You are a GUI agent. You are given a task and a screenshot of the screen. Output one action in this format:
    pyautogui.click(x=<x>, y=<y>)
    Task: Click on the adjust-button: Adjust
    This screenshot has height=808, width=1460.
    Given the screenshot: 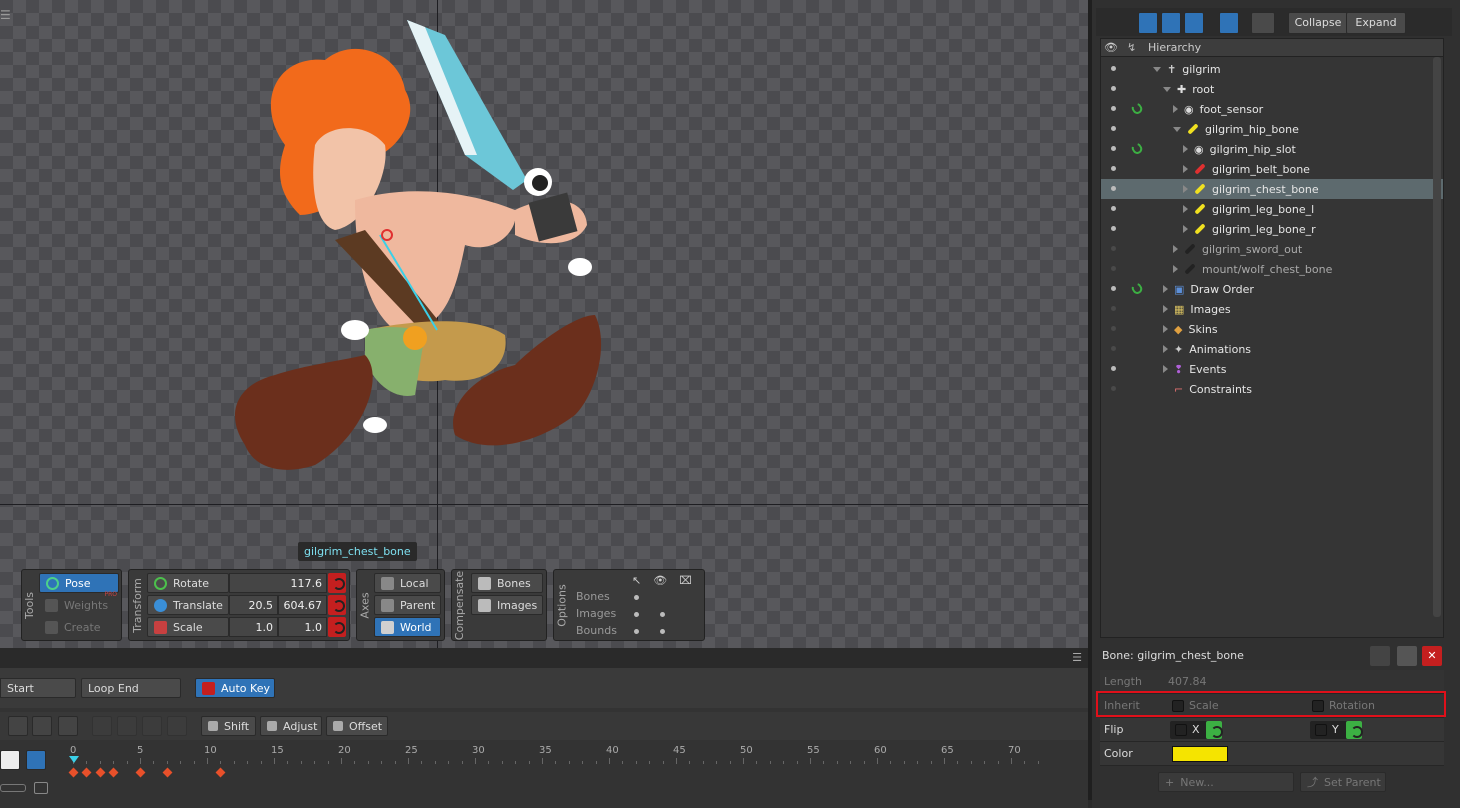 What is the action you would take?
    pyautogui.click(x=291, y=726)
    